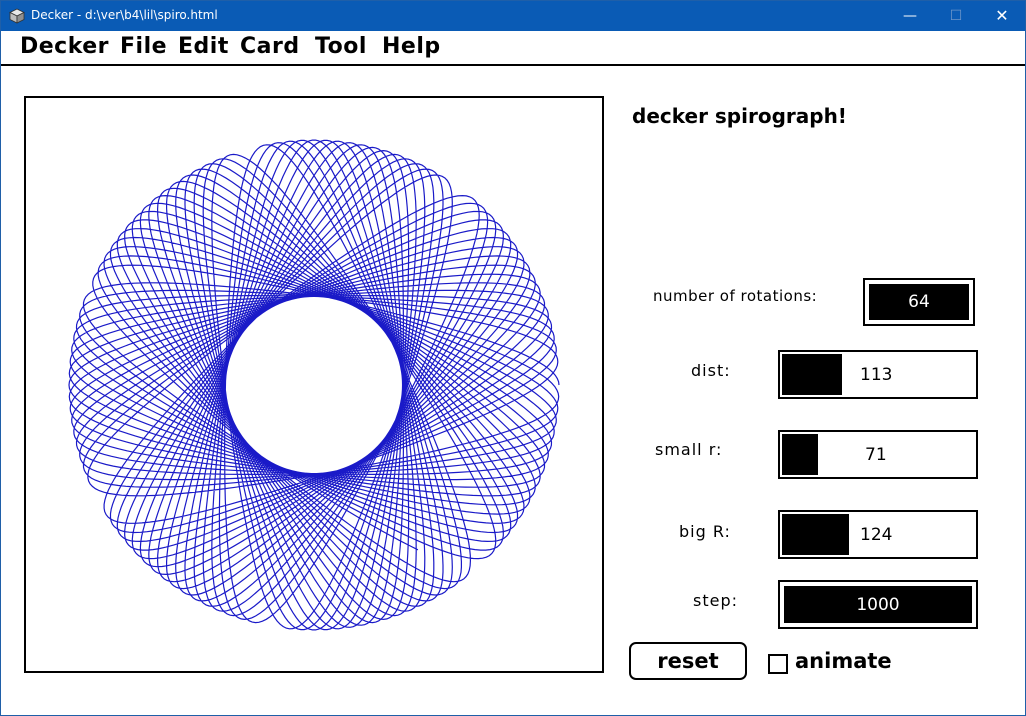  What do you see at coordinates (739, 116) in the screenshot?
I see `page-title: decker spirograph!` at bounding box center [739, 116].